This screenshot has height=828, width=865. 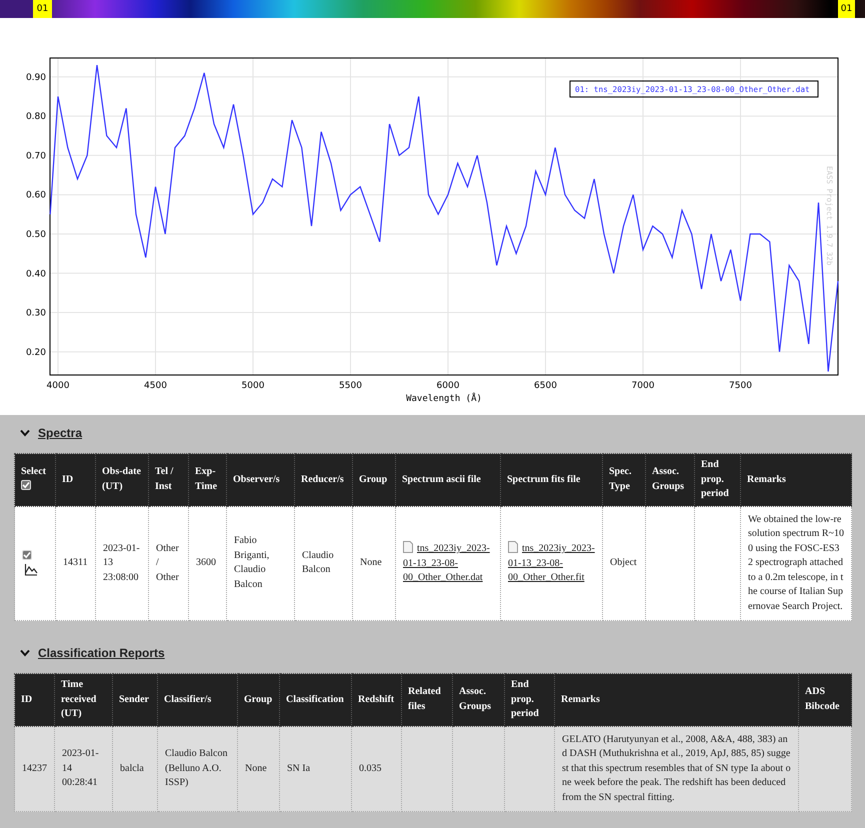 What do you see at coordinates (448, 386) in the screenshot?
I see `x-tick-label: 6000` at bounding box center [448, 386].